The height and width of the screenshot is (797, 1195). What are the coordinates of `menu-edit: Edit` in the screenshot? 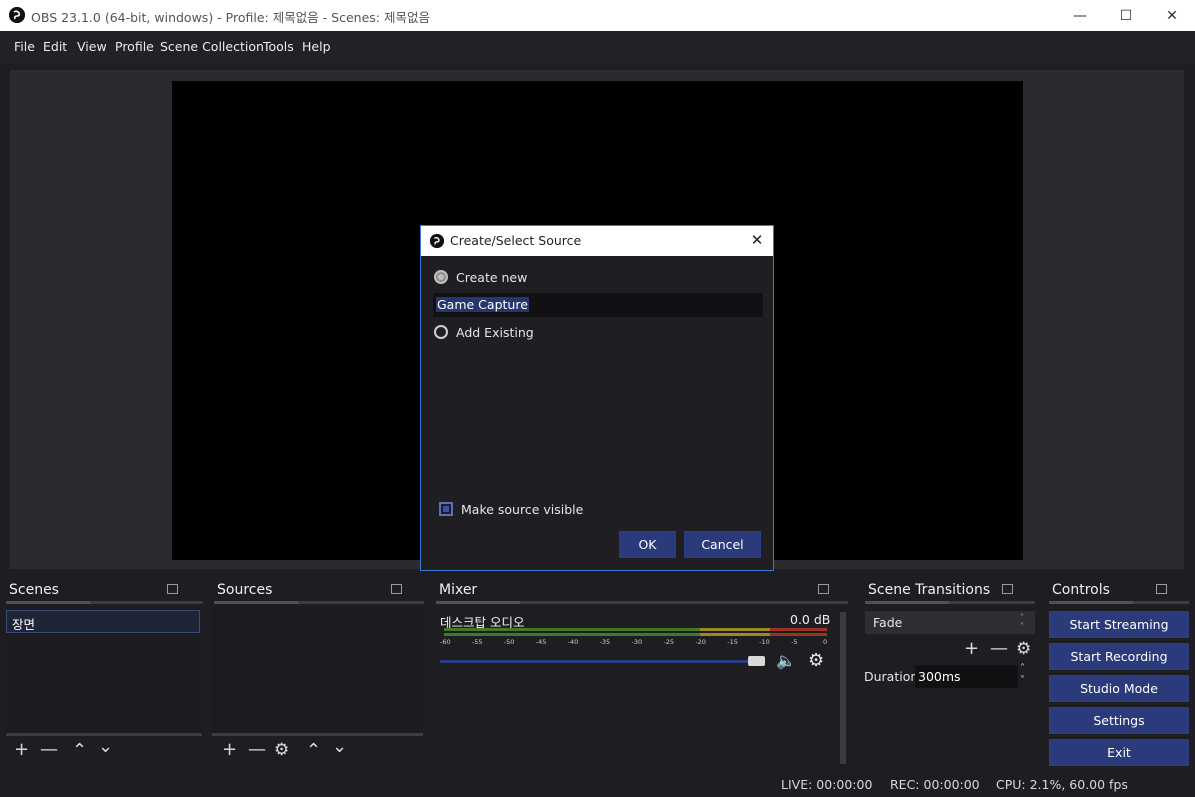 It's located at (55, 46).